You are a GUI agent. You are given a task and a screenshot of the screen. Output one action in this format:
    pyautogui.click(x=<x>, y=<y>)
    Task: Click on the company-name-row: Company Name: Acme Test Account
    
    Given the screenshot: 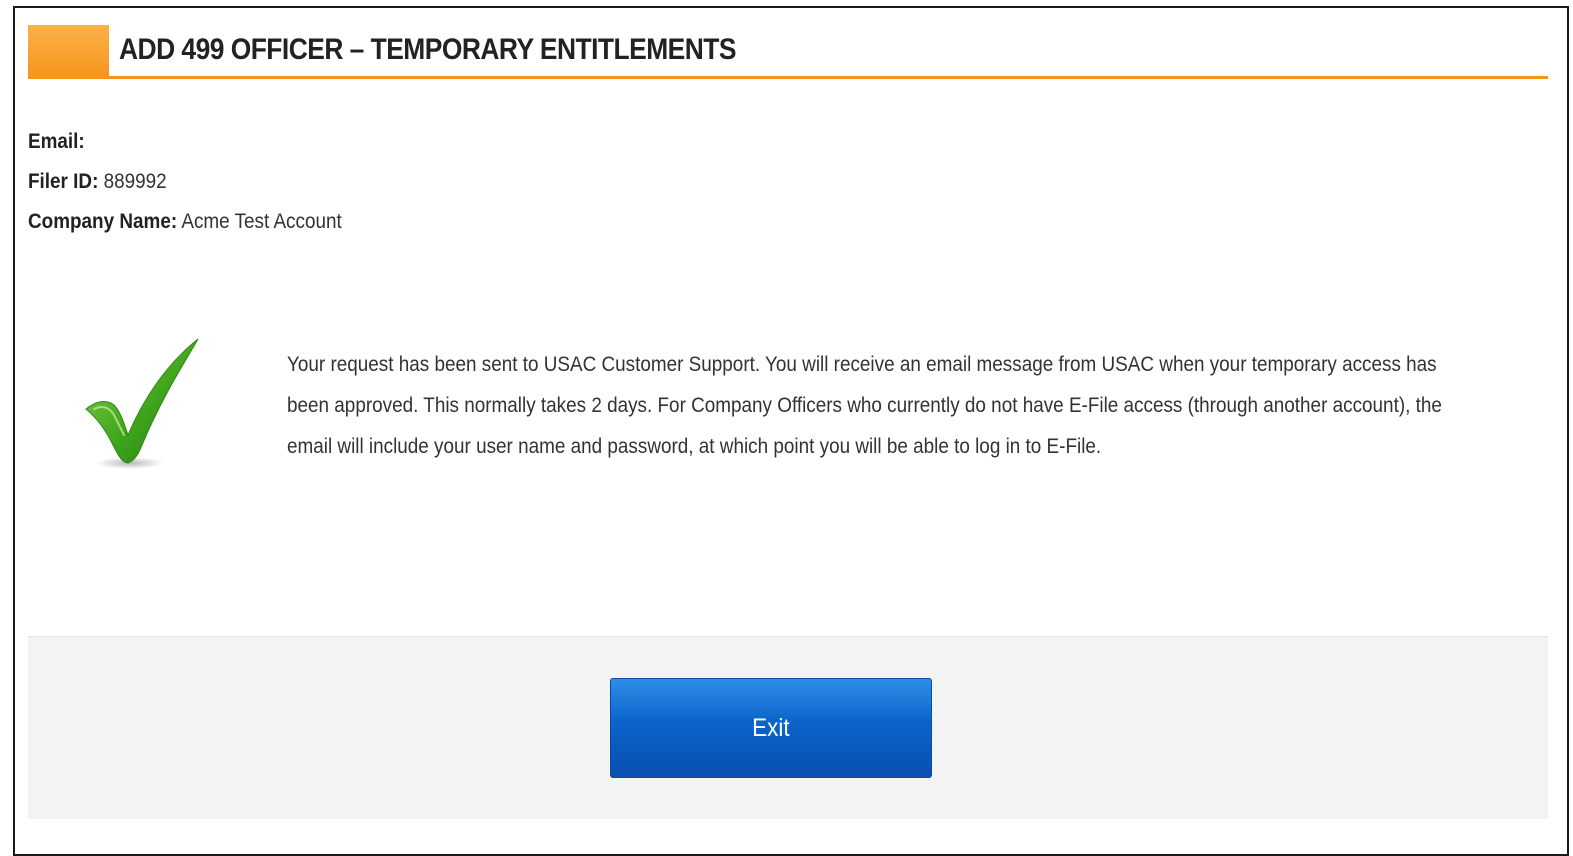 What is the action you would take?
    pyautogui.click(x=185, y=226)
    